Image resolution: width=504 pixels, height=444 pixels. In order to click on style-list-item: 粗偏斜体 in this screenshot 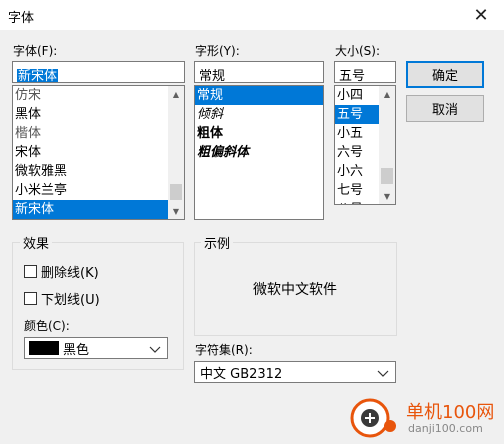, I will do `click(259, 152)`.